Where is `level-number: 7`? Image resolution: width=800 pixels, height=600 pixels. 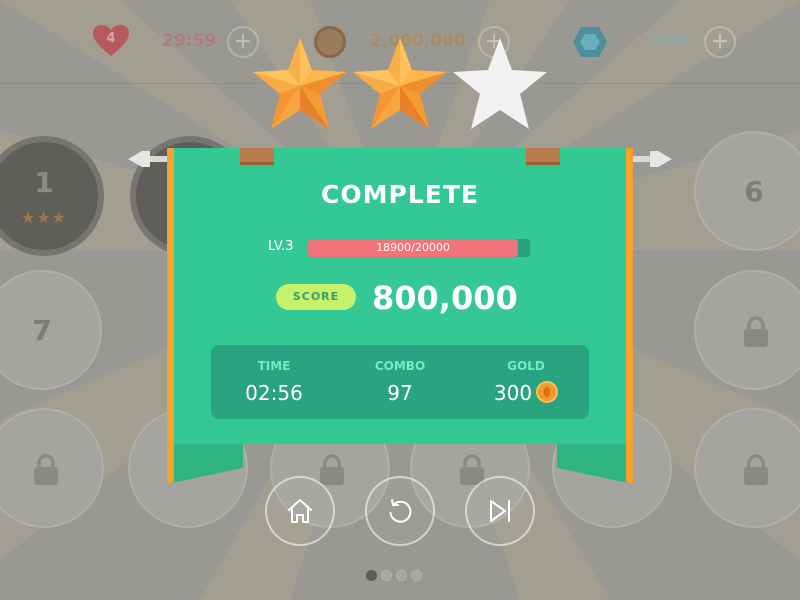 level-number: 7 is located at coordinates (42, 330).